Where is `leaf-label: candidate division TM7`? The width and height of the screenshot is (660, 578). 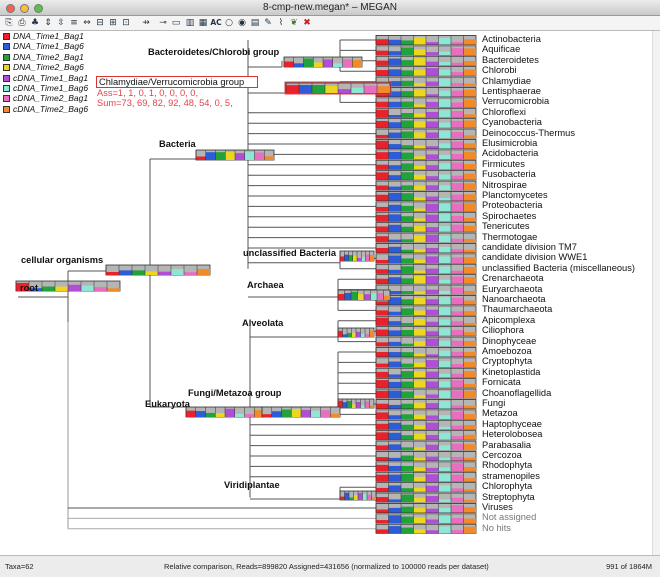
leaf-label: candidate division TM7 is located at coordinates (529, 247).